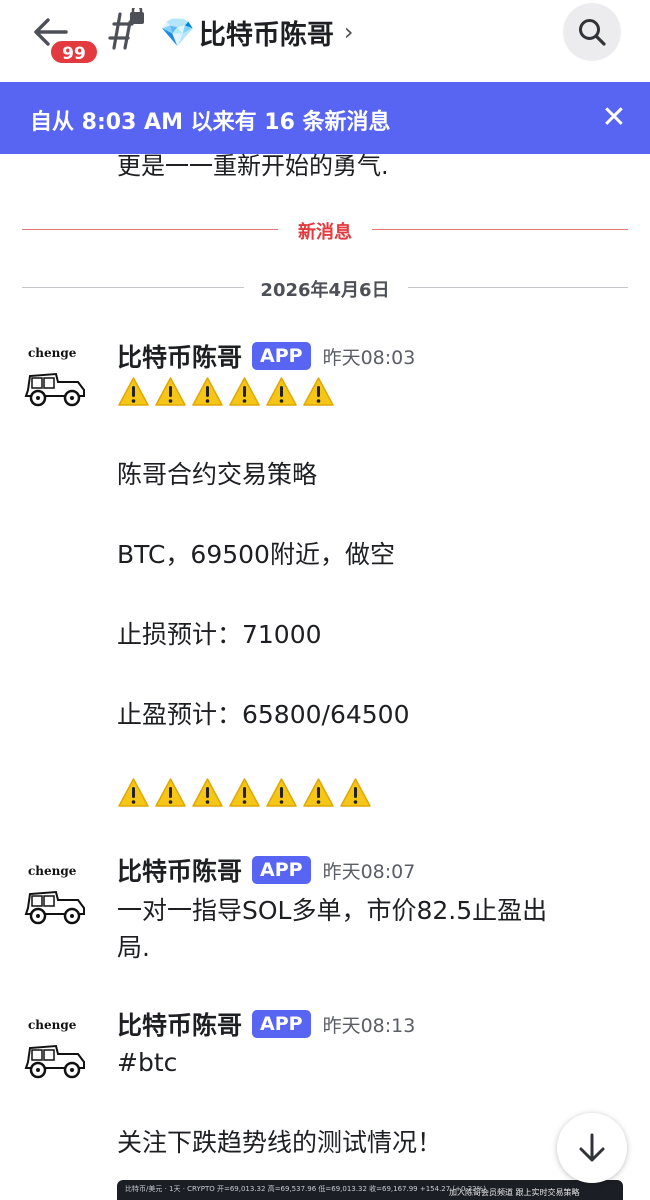 This screenshot has width=650, height=1200. I want to click on message-line: 止损预计：71000, so click(219, 634).